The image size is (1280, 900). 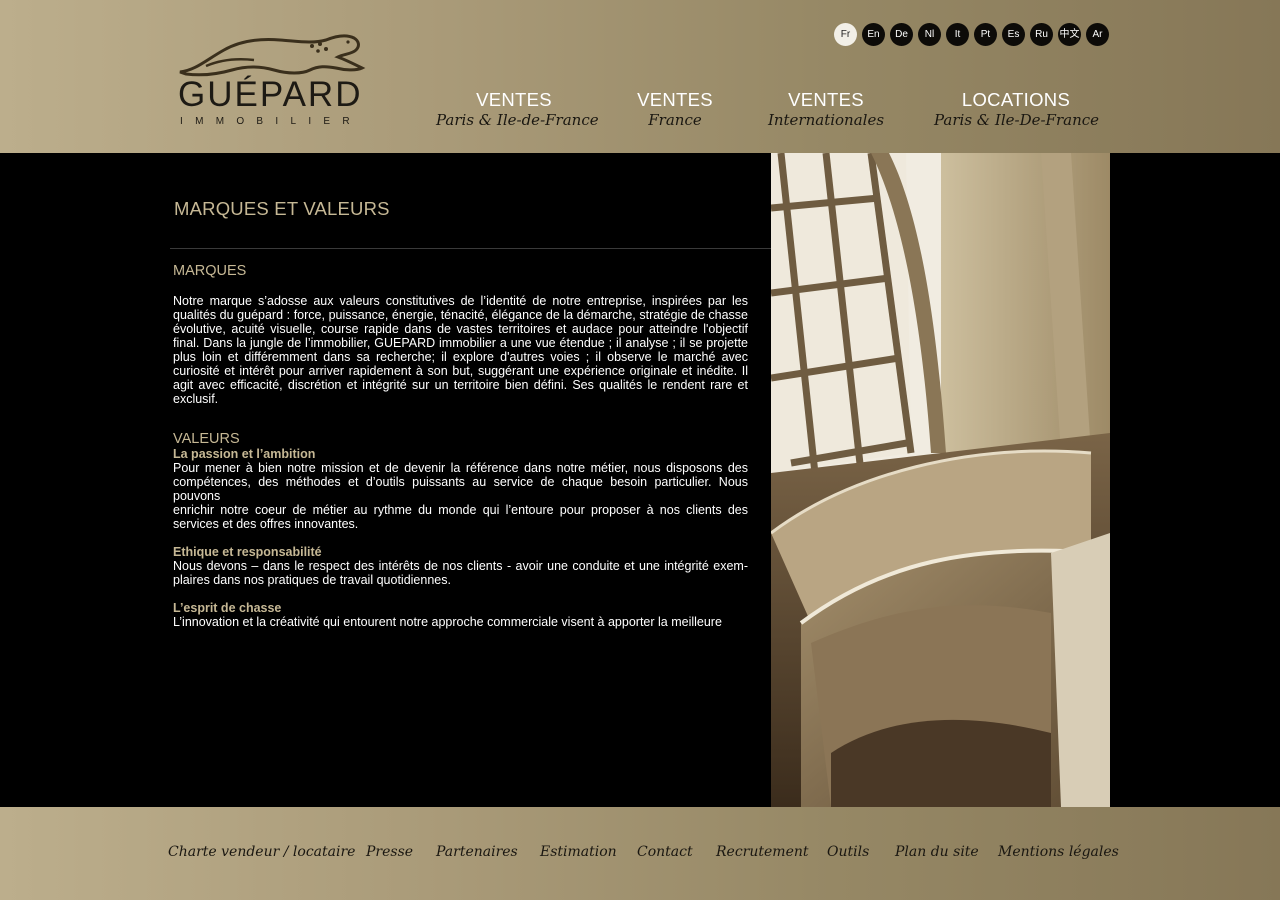 What do you see at coordinates (929, 34) in the screenshot?
I see `lang-button-nl: Nl` at bounding box center [929, 34].